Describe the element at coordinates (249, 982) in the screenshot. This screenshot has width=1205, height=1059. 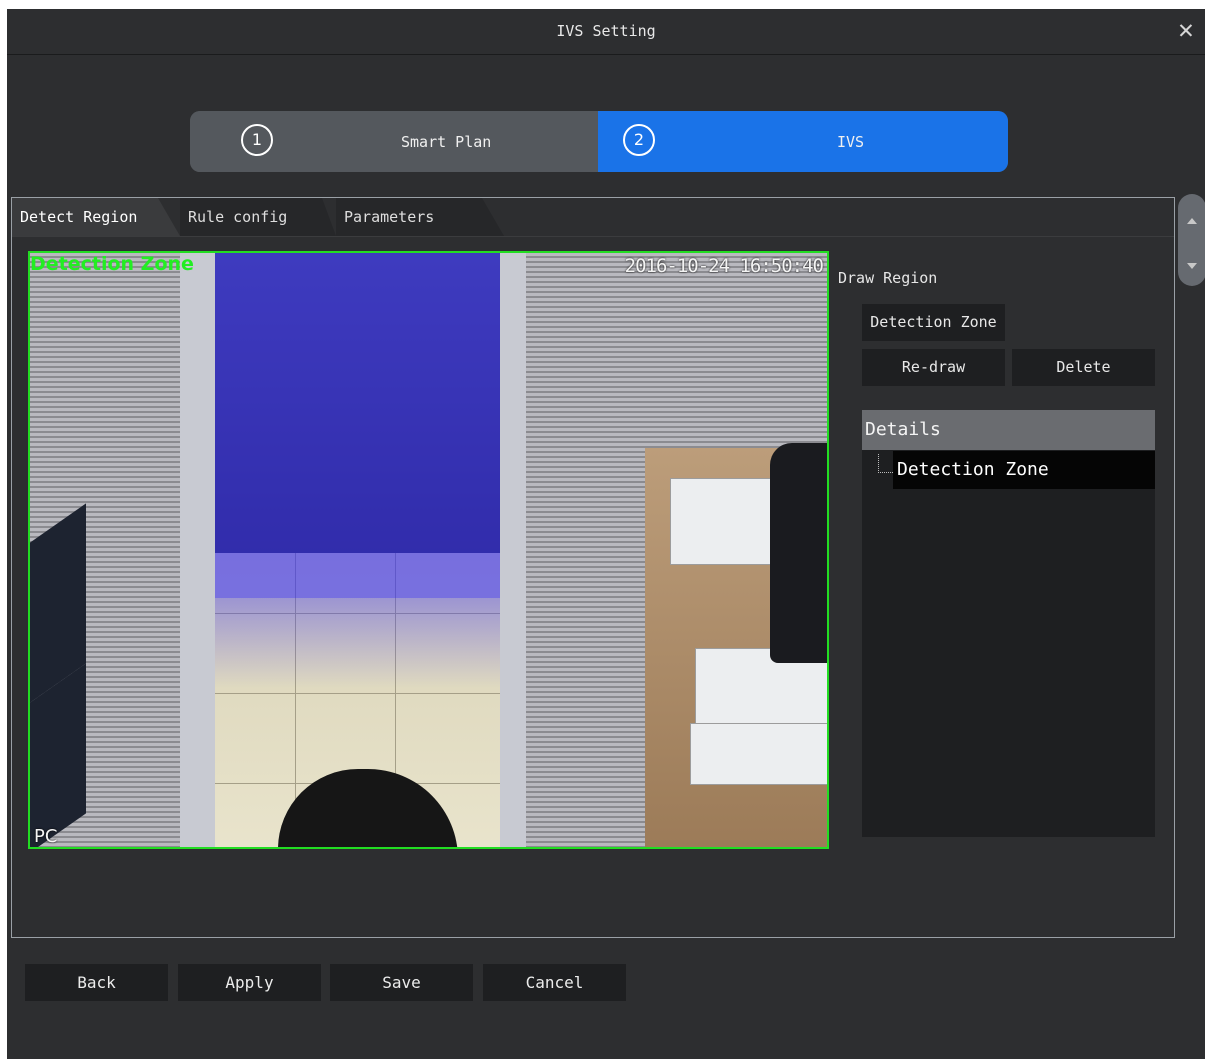
I see `apply-button: Apply` at that location.